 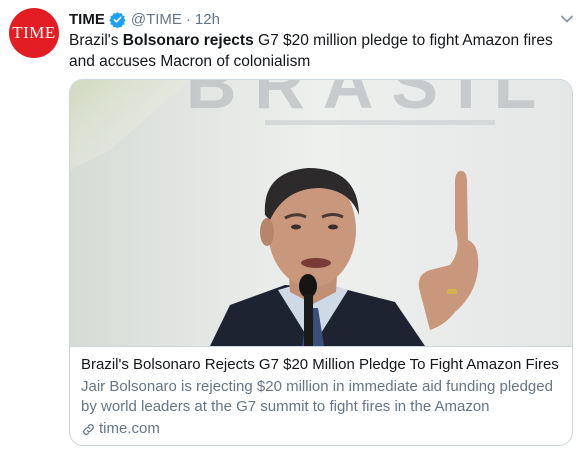 I want to click on author-name: TIME, so click(x=87, y=19).